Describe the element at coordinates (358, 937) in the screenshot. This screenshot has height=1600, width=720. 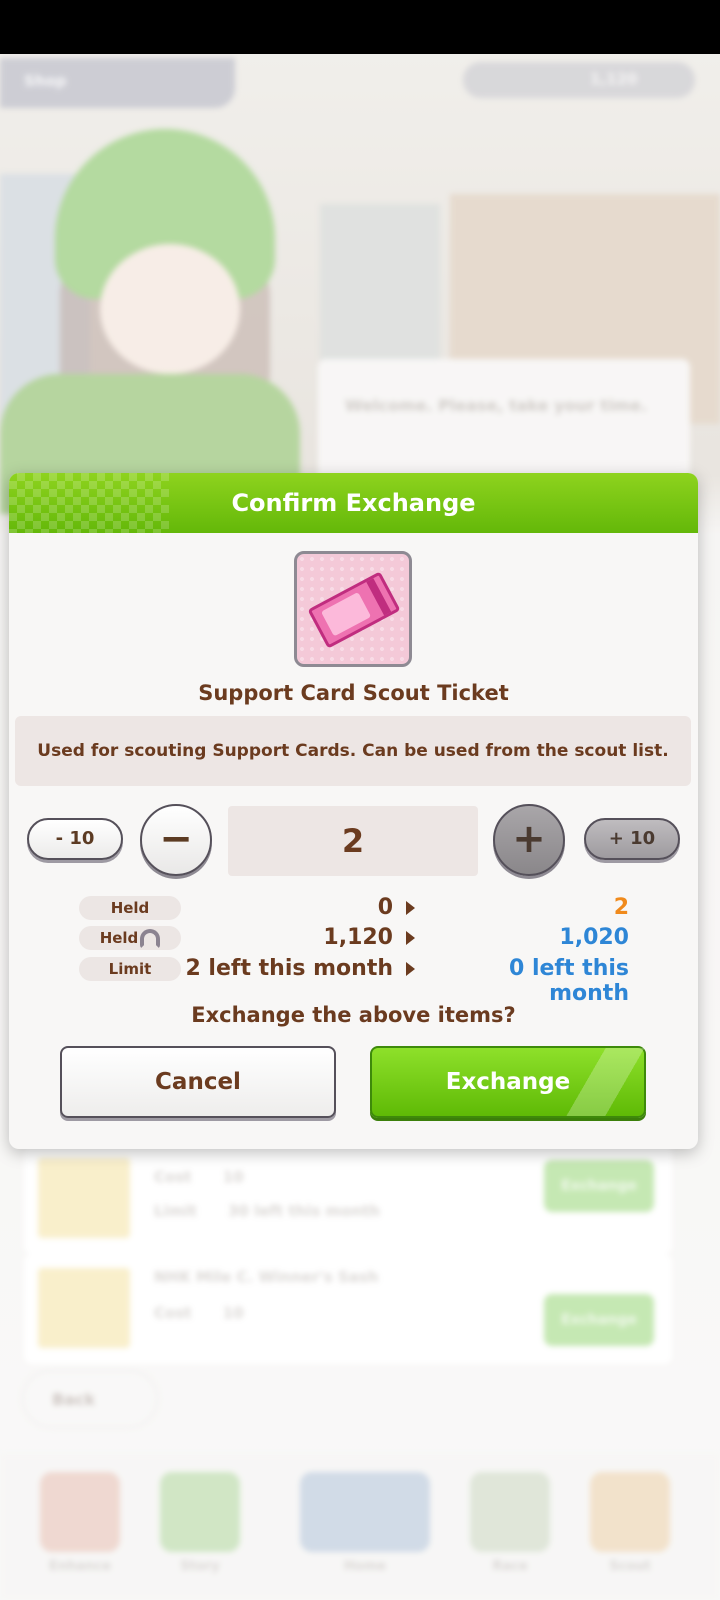
I see `horseshoe-current: 1,120` at that location.